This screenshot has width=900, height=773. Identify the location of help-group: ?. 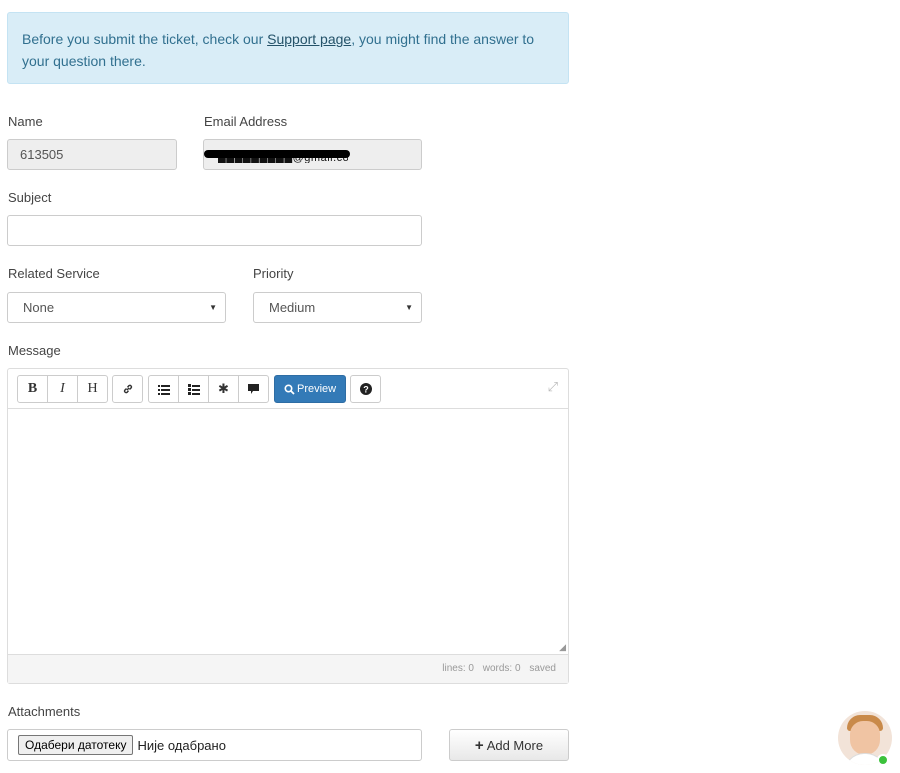
(365, 389).